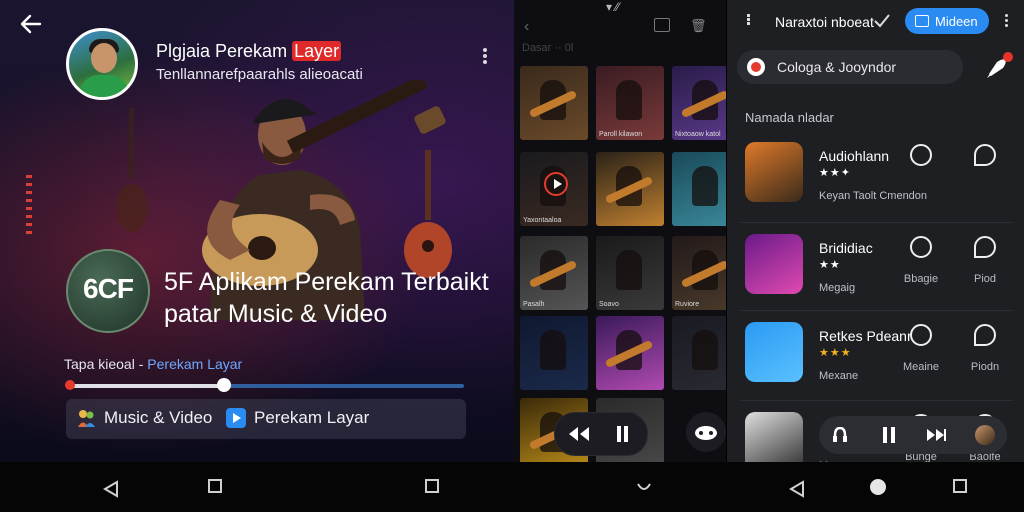 This screenshot has height=512, width=1024. What do you see at coordinates (312, 417) in the screenshot?
I see `tag-label: Perekam Layar` at bounding box center [312, 417].